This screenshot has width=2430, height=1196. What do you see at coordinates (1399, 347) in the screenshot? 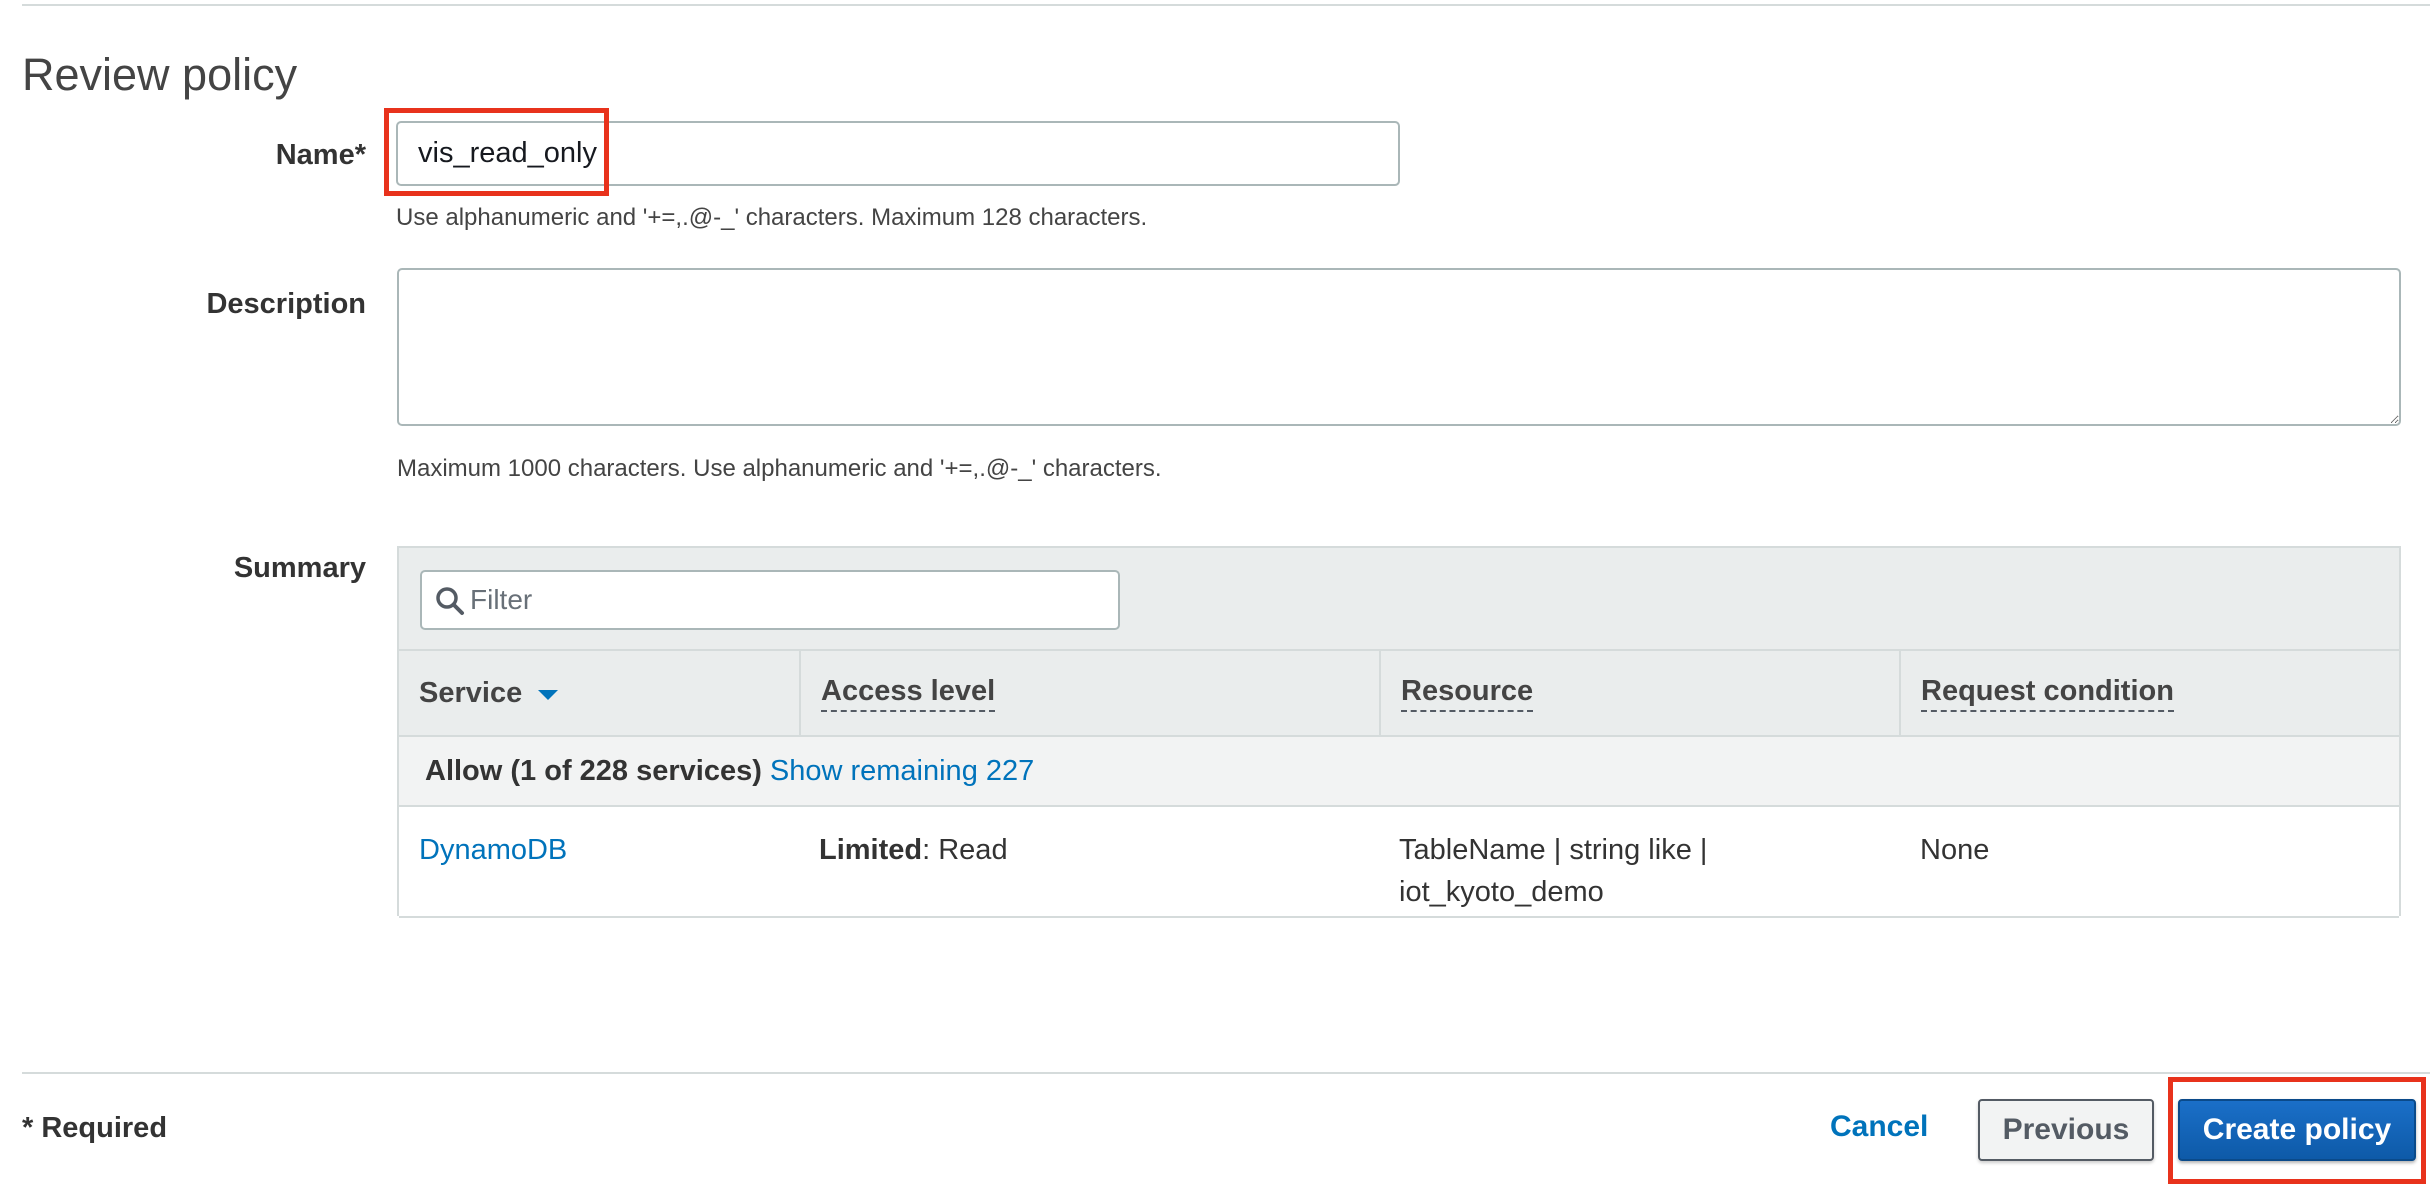
I see `description-textarea` at bounding box center [1399, 347].